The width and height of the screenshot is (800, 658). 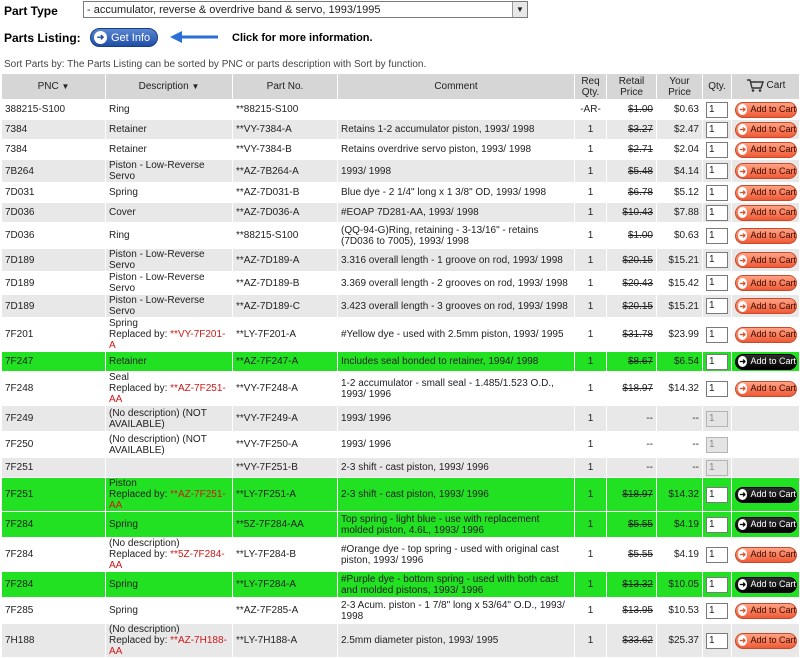 What do you see at coordinates (53, 86) in the screenshot?
I see `column-header-pnc: PNC ▼` at bounding box center [53, 86].